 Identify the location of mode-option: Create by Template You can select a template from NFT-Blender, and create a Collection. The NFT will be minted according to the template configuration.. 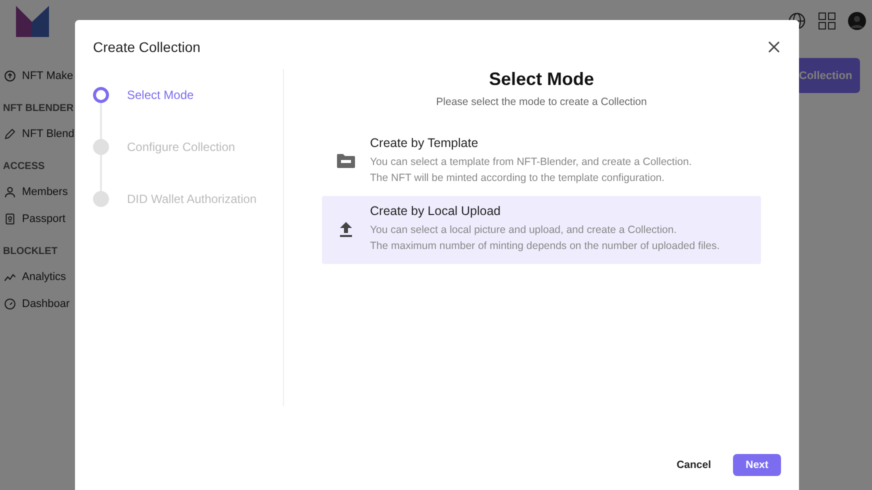
(541, 162).